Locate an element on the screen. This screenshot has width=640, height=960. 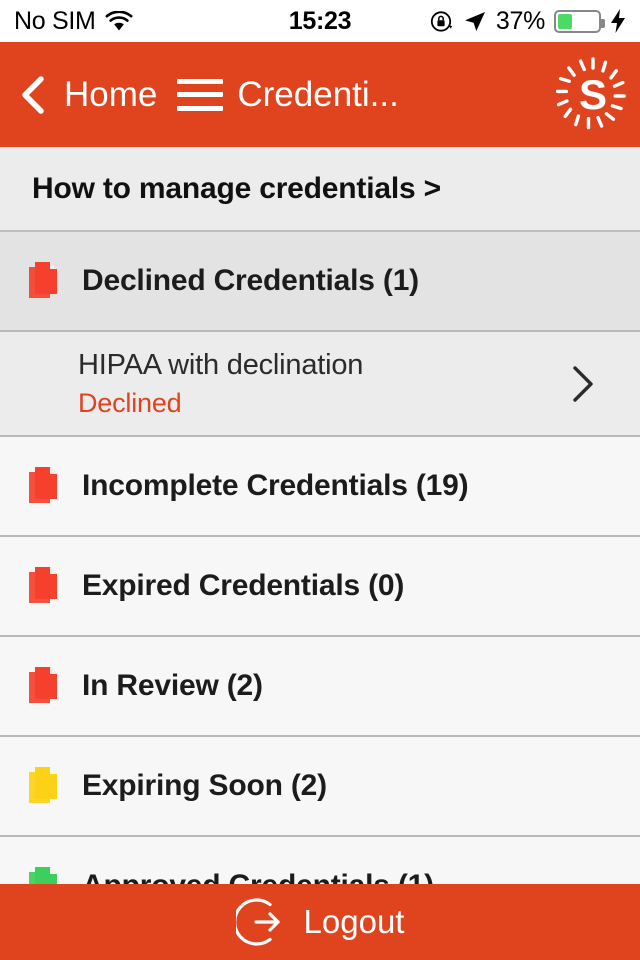
chevron-left-icon is located at coordinates (33, 95).